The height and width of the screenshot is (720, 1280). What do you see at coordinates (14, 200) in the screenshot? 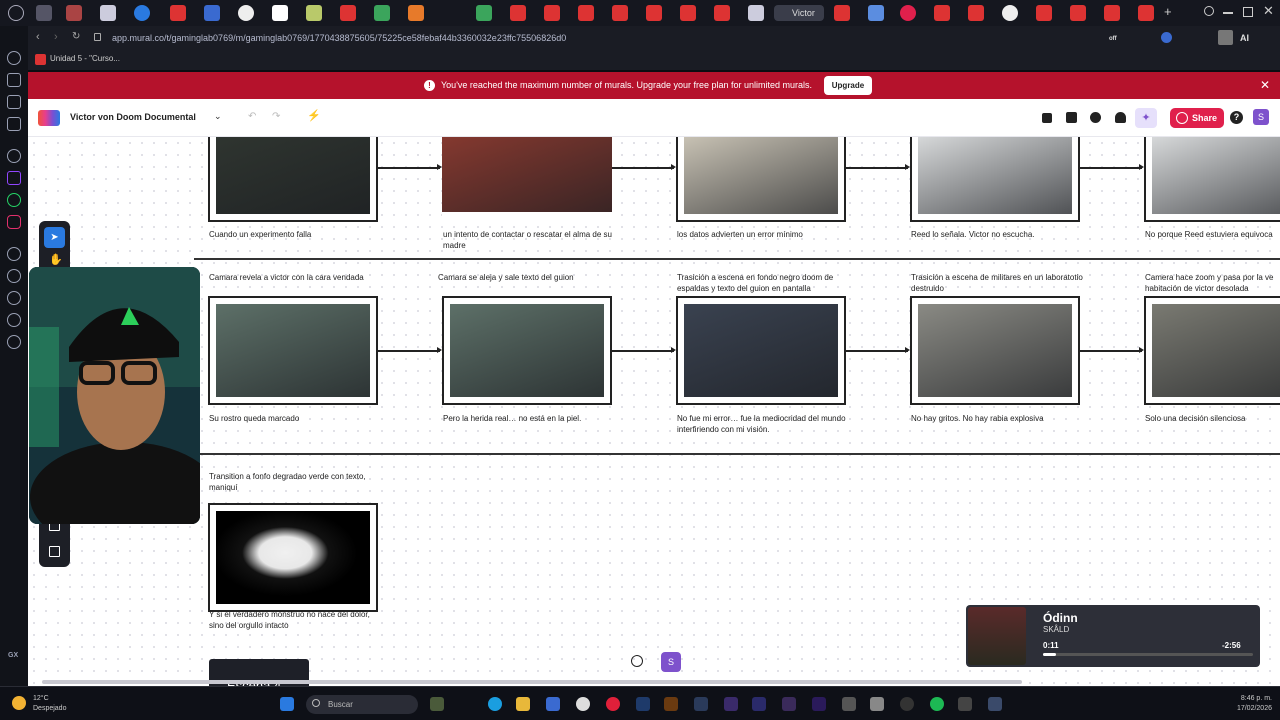
I see `whatsapp-icon` at bounding box center [14, 200].